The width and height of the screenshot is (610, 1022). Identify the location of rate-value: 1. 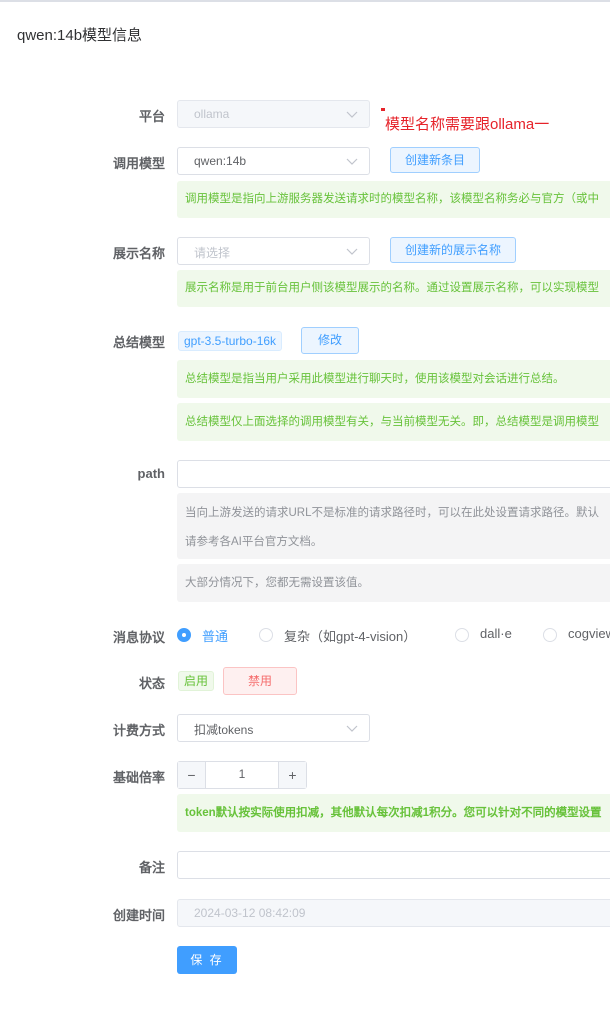
(242, 774).